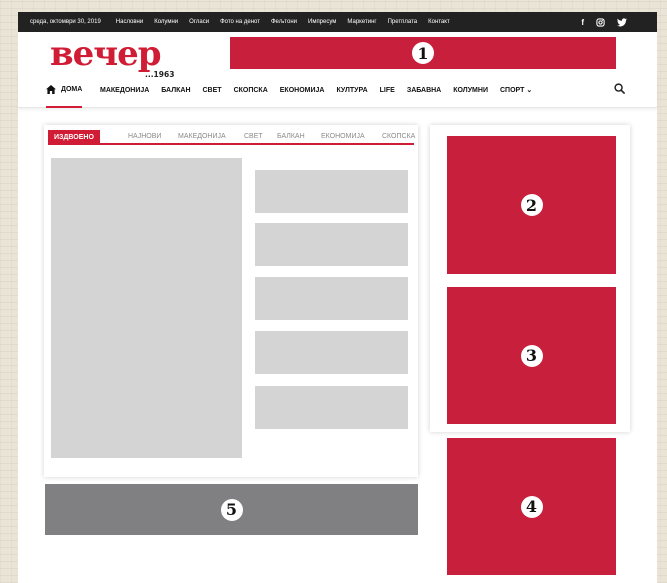  What do you see at coordinates (291, 136) in the screenshot?
I see `tab-balkan: БАЛКАН` at bounding box center [291, 136].